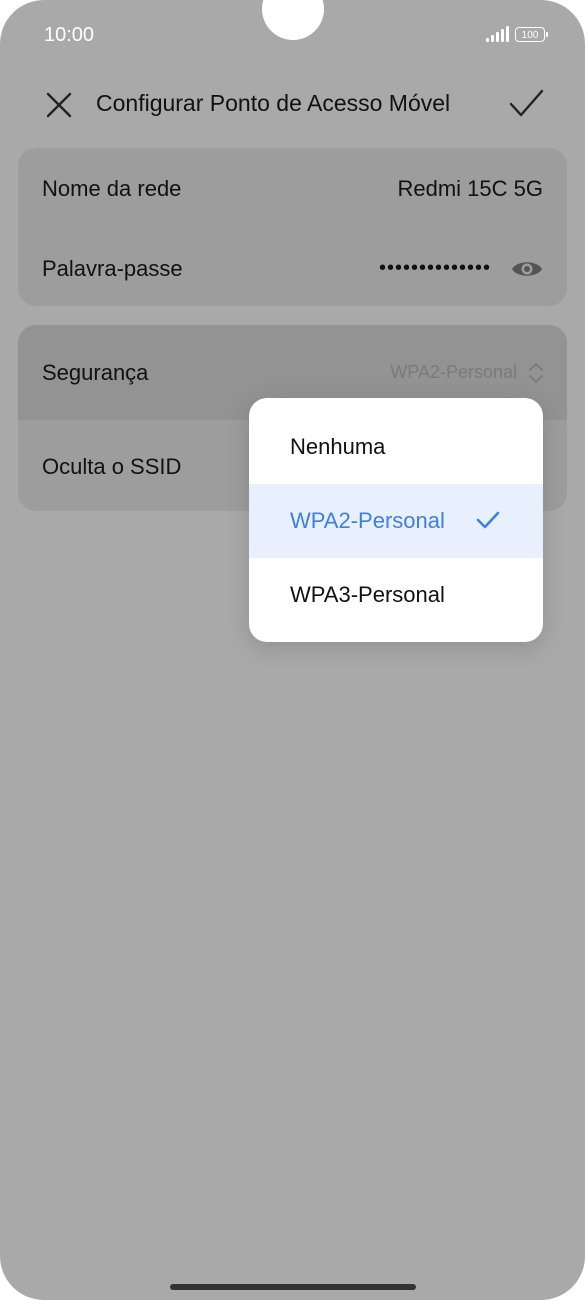  Describe the element at coordinates (112, 268) in the screenshot. I see `password-label: Palavra-passe` at that location.